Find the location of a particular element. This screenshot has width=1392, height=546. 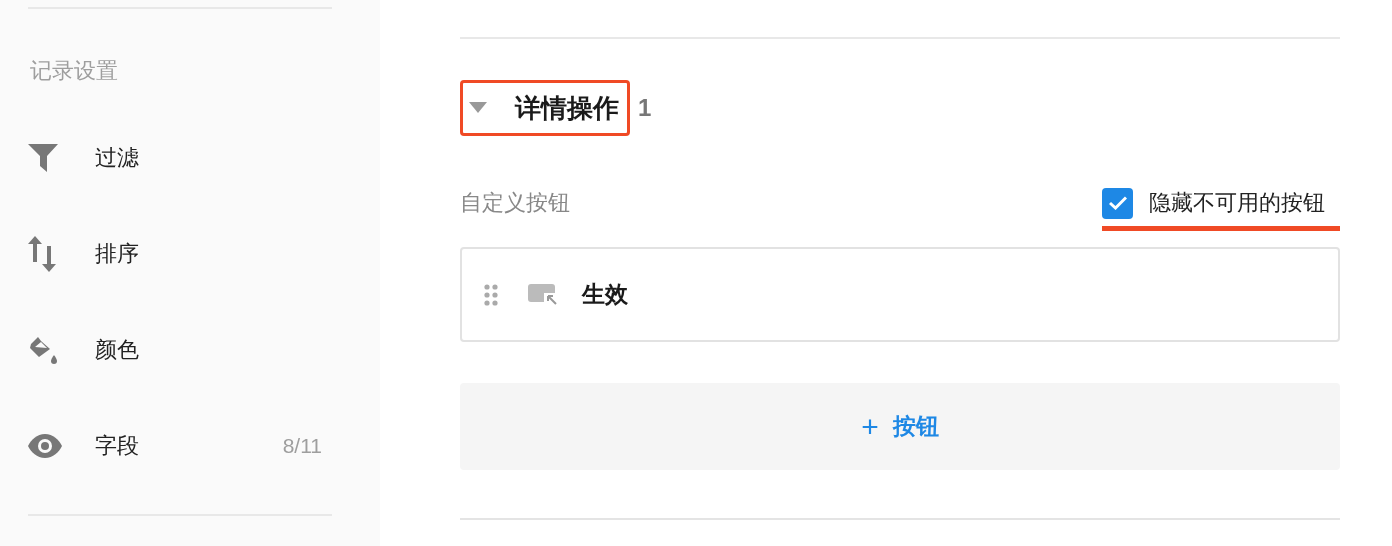

paint-bucket-icon is located at coordinates (43, 350).